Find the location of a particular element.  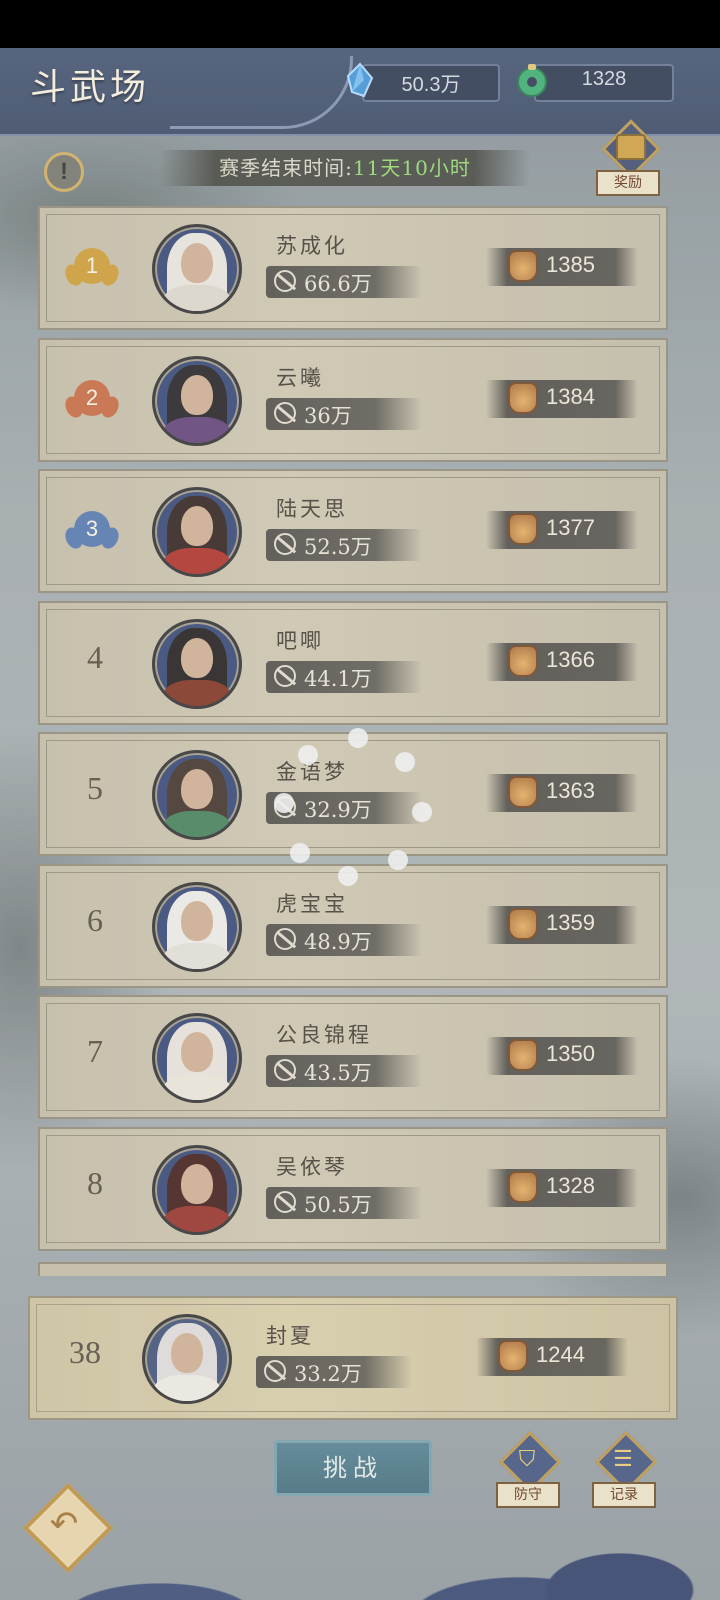

rank-number: 8 is located at coordinates (95, 1182).